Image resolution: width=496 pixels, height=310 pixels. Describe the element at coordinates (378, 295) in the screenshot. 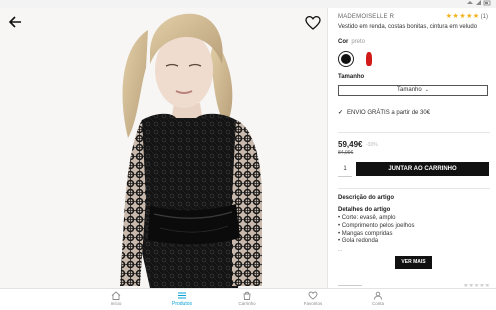

I see `user-icon` at that location.